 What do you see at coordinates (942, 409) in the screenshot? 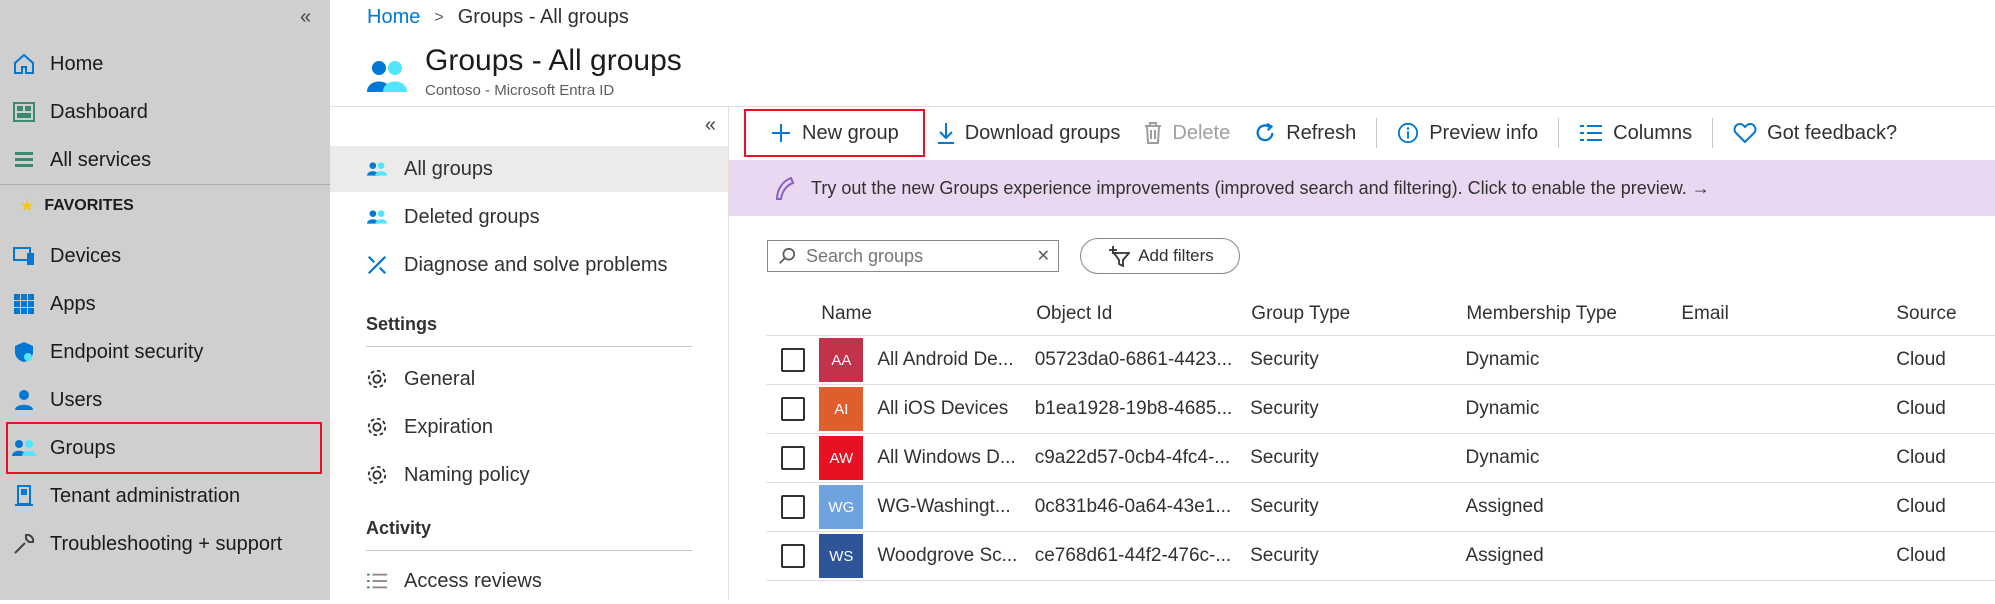
I see `group-name-link: All iOS Devices` at bounding box center [942, 409].